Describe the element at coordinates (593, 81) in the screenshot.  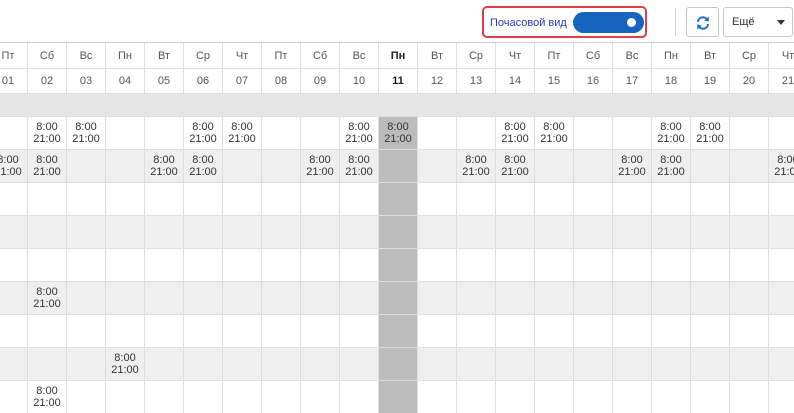
I see `day-number-header: 16` at that location.